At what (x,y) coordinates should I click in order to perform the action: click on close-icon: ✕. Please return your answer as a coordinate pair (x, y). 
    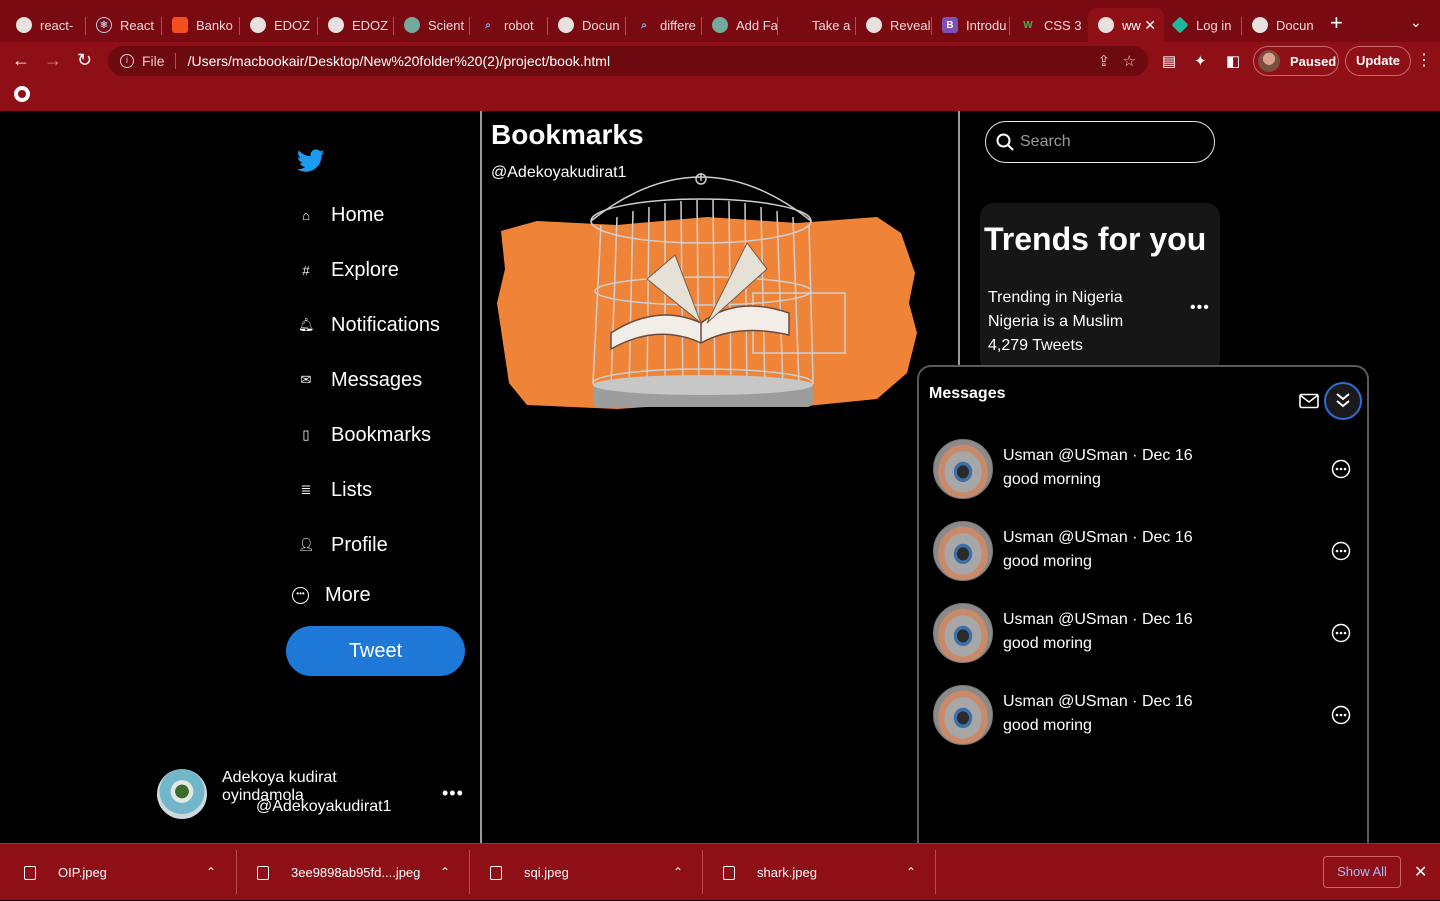
    Looking at the image, I should click on (1420, 872).